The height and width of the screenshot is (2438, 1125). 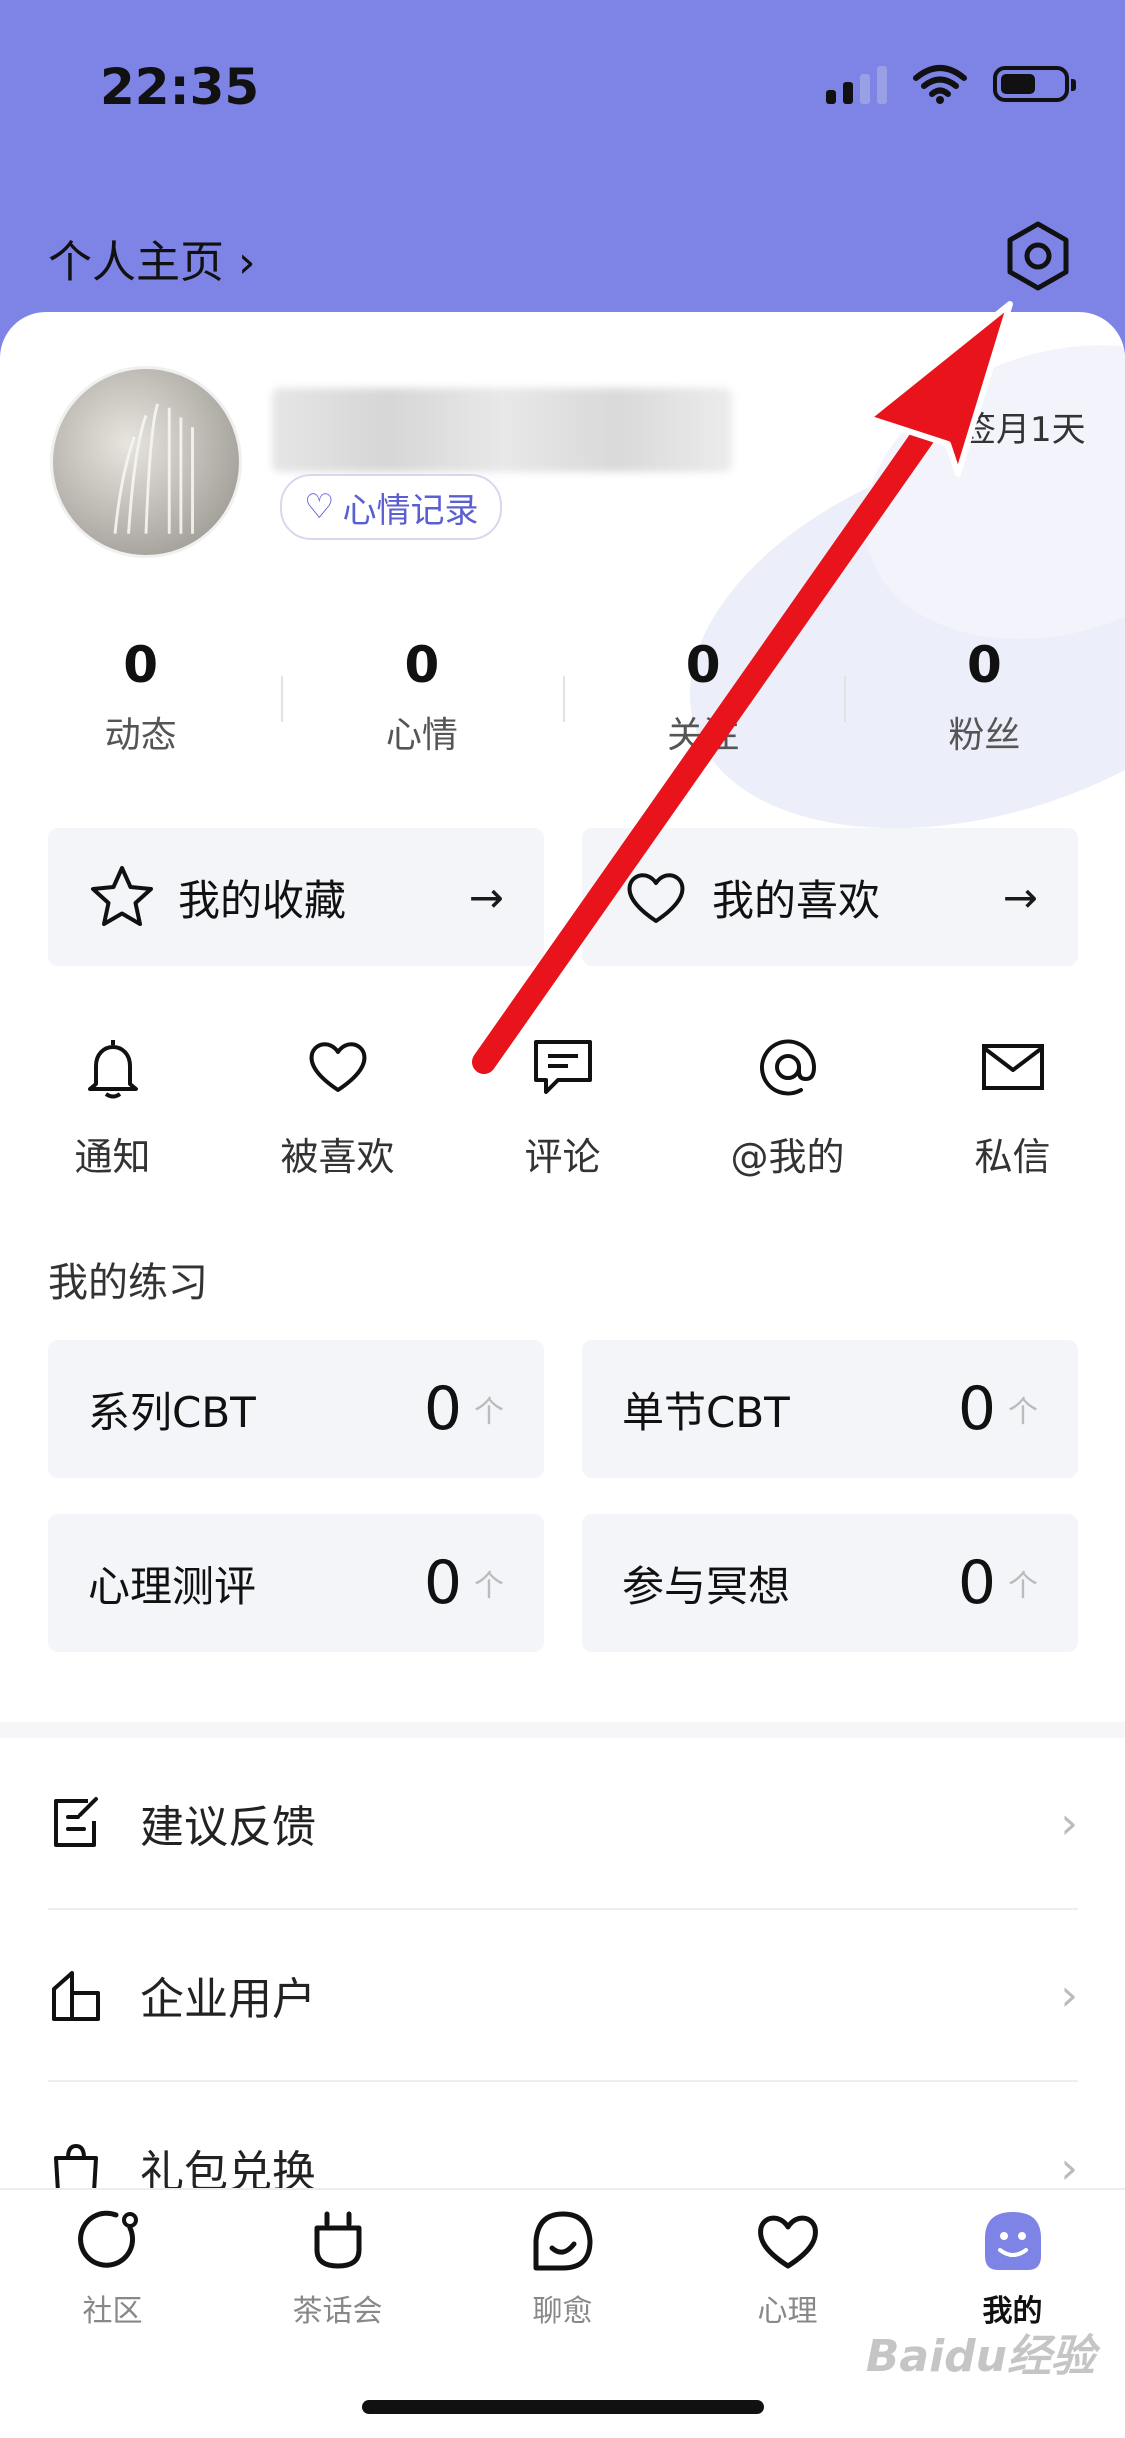 I want to click on tab-me: 我的, so click(x=1012, y=2268).